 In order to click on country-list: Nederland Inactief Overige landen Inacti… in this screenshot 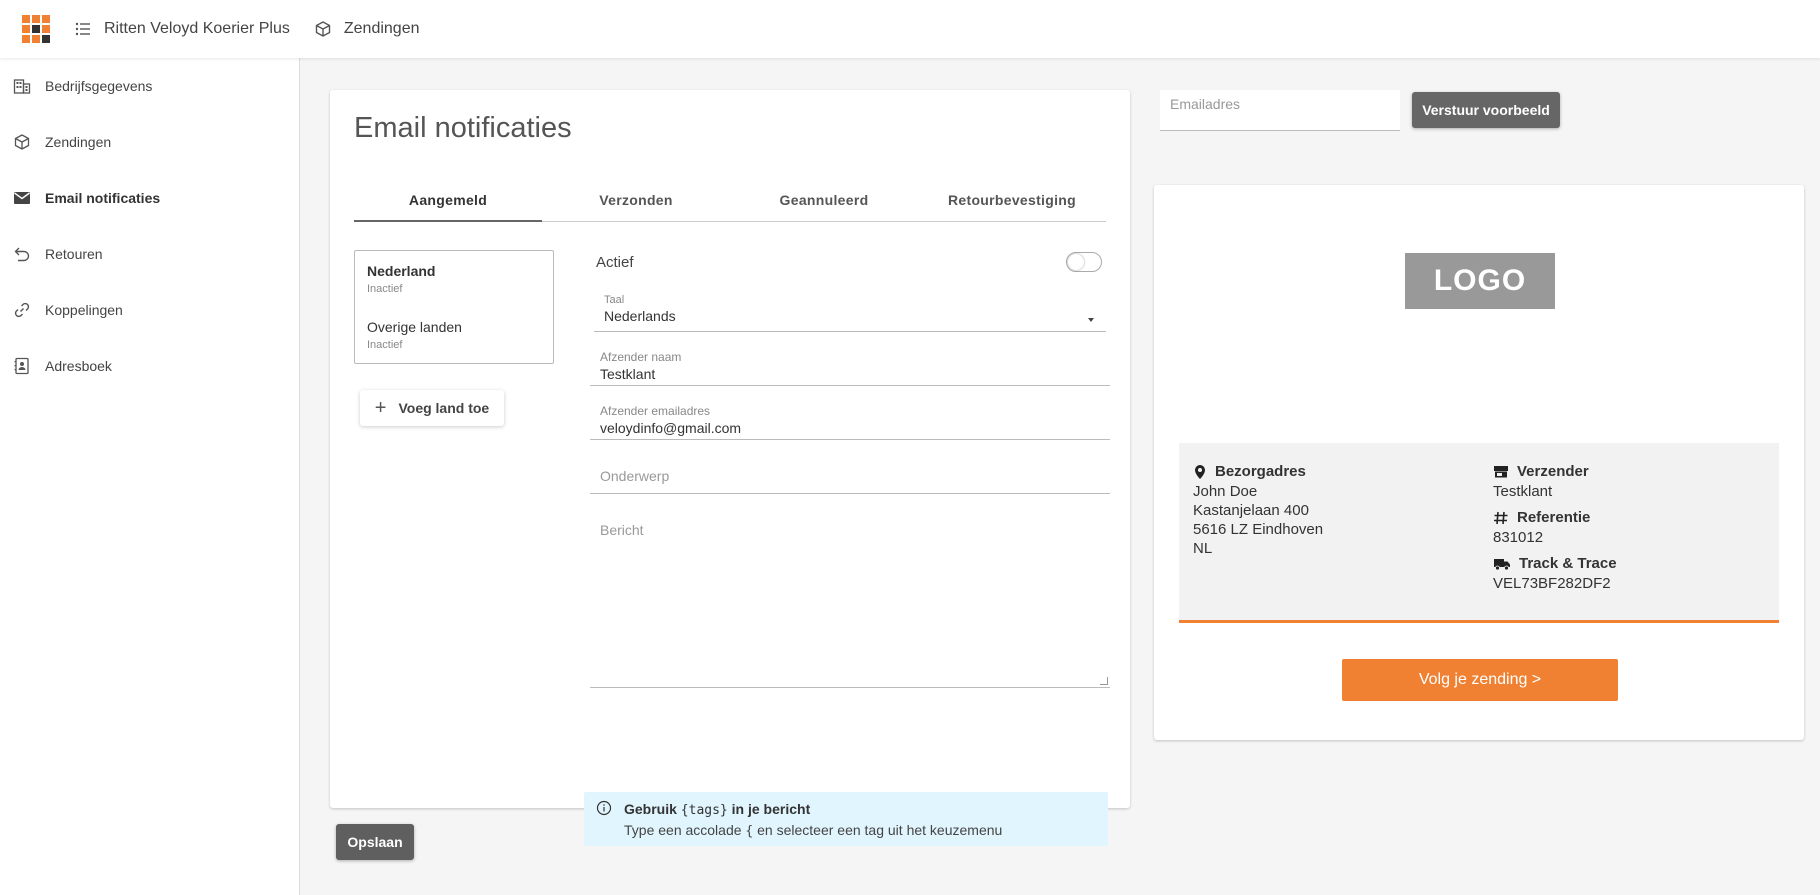, I will do `click(454, 307)`.